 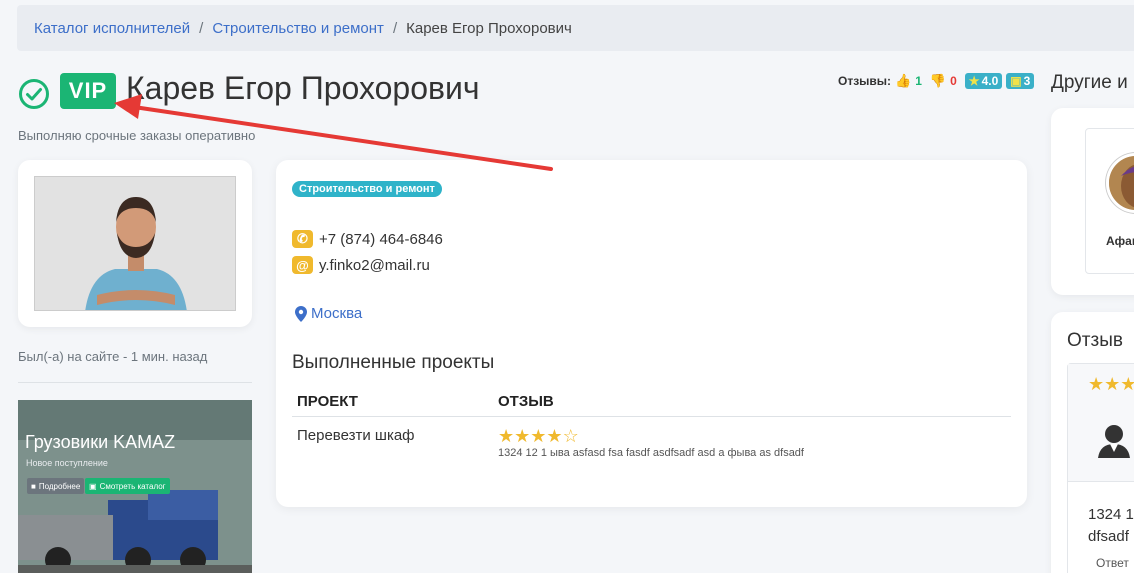 I want to click on email-contact: @ y.finko2@mail.ru, so click(x=361, y=265).